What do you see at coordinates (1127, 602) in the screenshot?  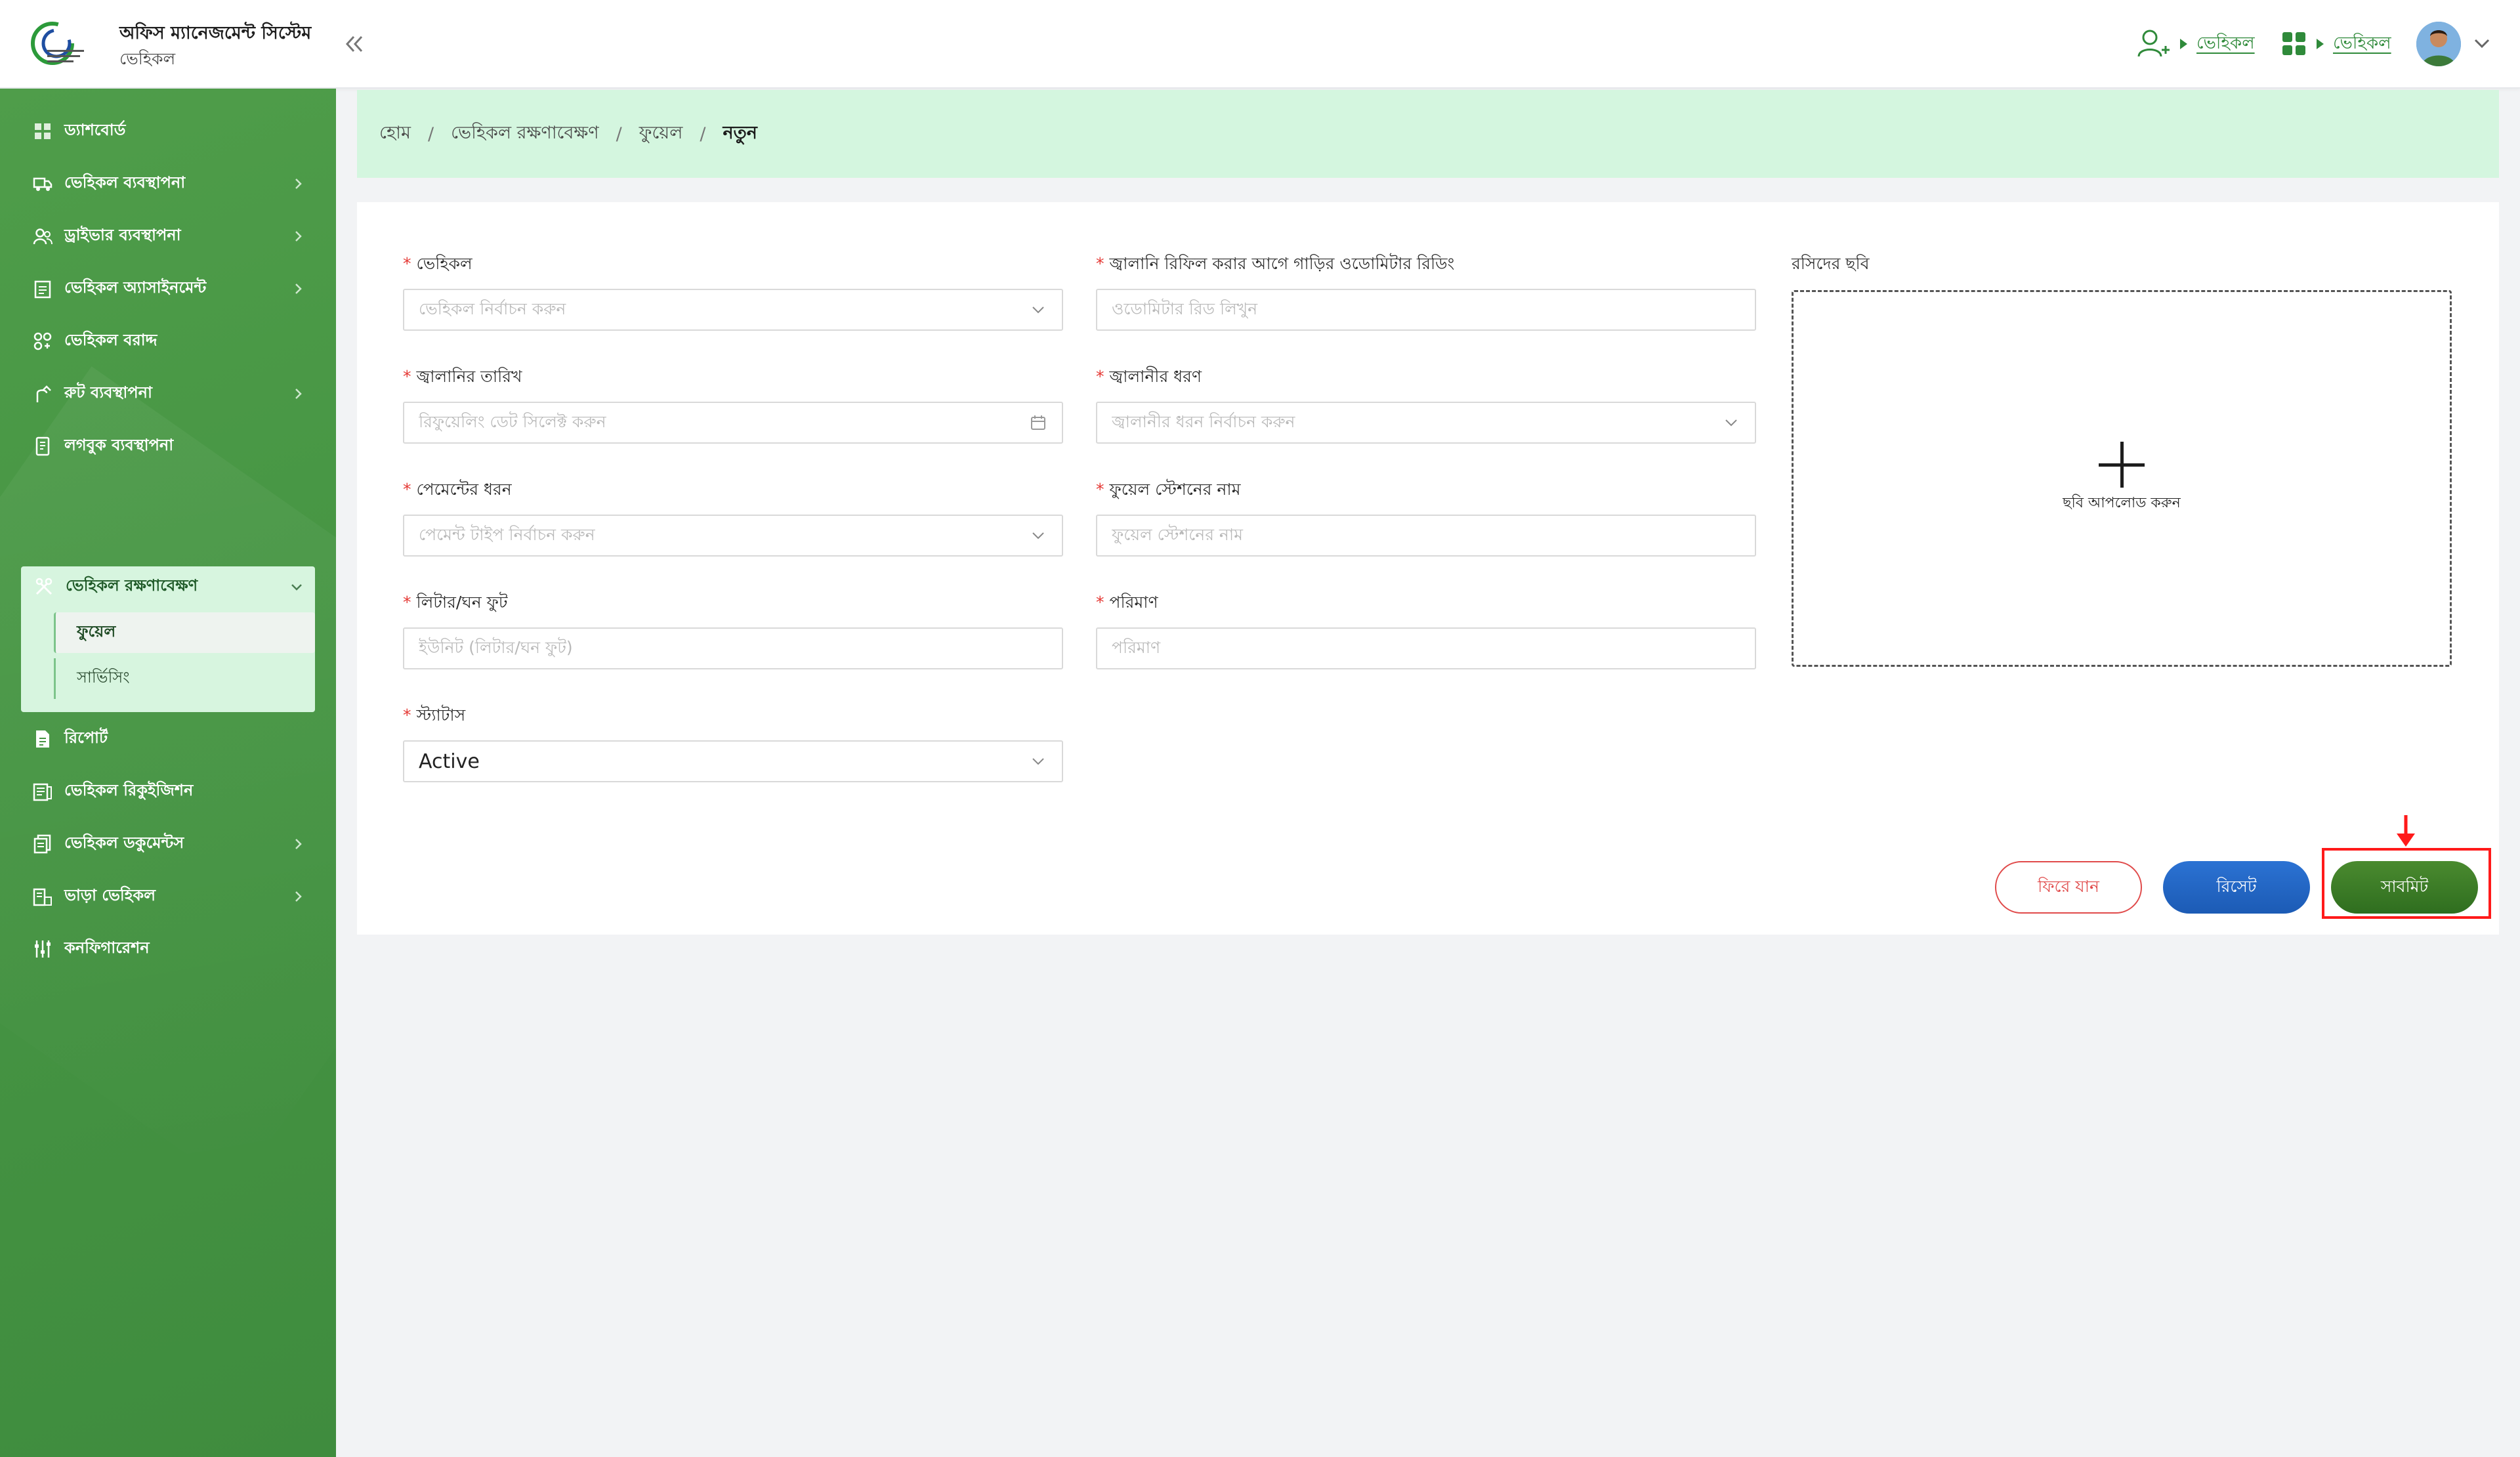 I see `amount-label: * পরিমাণ` at bounding box center [1127, 602].